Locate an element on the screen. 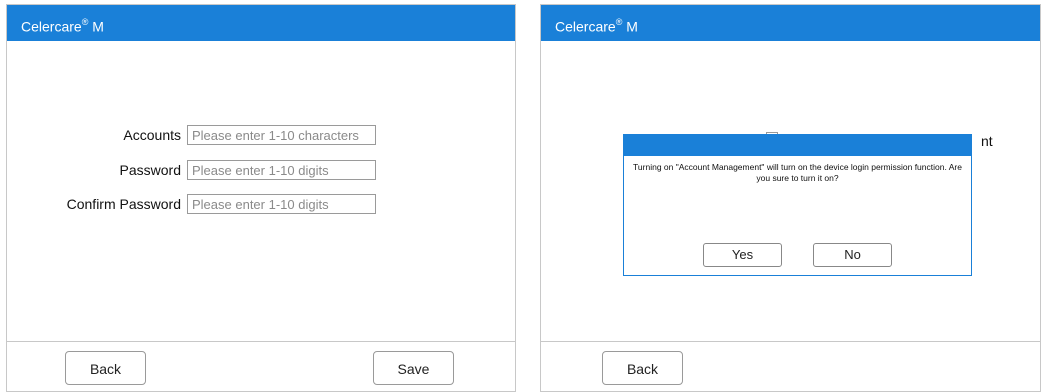 The image size is (1041, 392). save-button: Save is located at coordinates (413, 368).